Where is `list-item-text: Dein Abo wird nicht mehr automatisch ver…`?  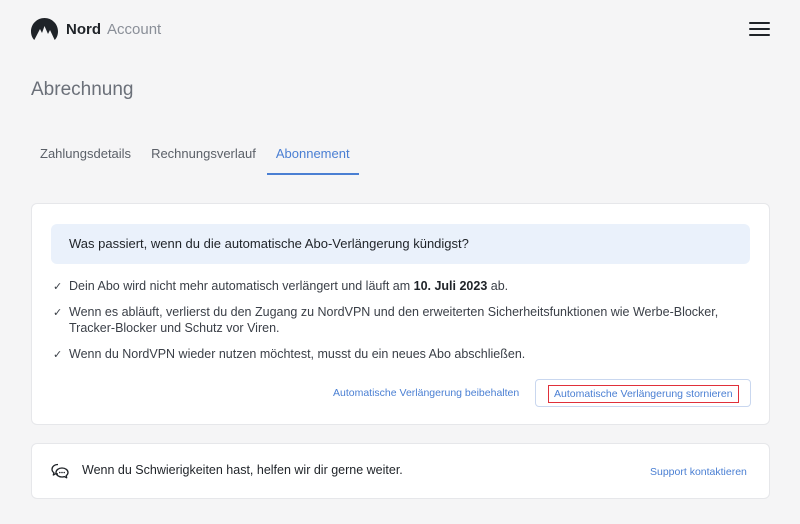
list-item-text: Dein Abo wird nicht mehr automatisch ver… is located at coordinates (241, 286).